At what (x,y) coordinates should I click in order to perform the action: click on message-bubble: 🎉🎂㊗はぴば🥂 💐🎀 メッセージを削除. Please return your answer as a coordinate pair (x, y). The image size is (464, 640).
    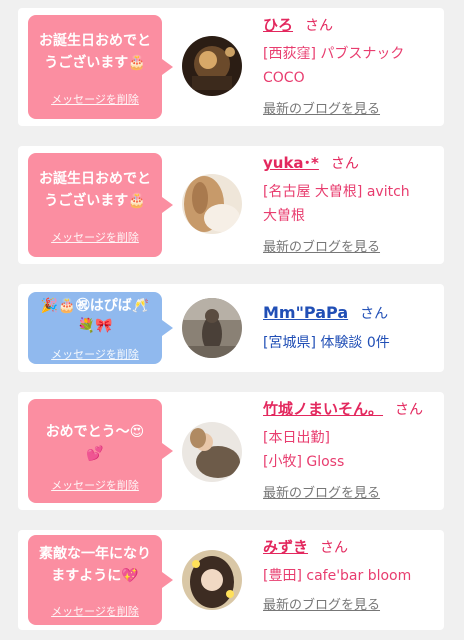
    Looking at the image, I should click on (100, 328).